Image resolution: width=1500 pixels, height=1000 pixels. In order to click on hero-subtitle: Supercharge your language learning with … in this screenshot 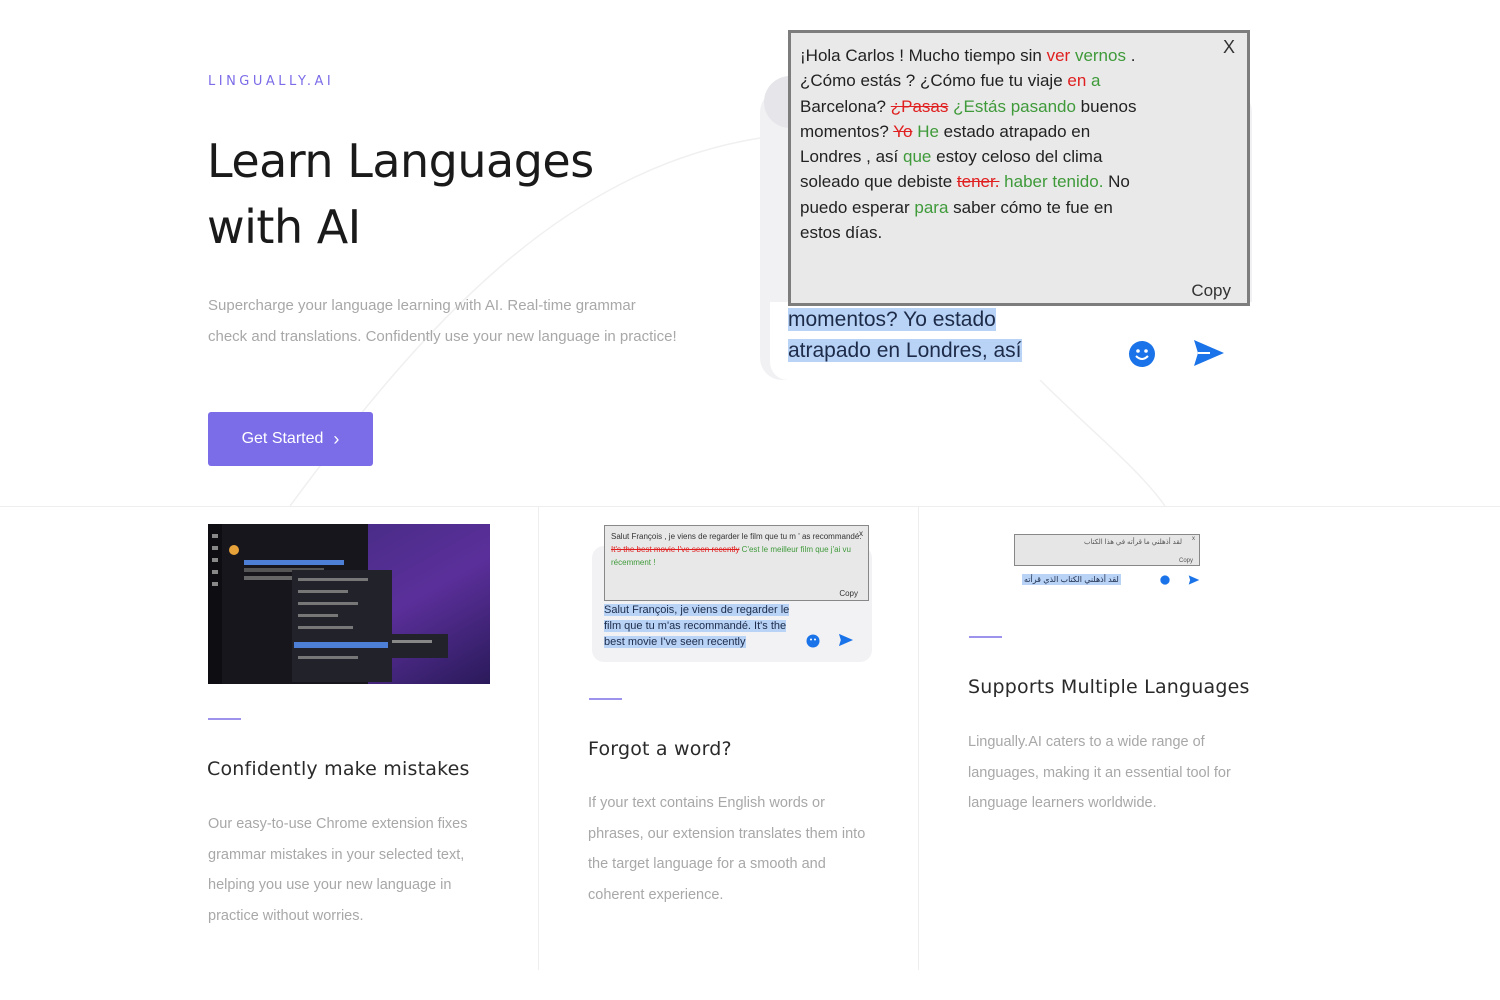, I will do `click(442, 321)`.